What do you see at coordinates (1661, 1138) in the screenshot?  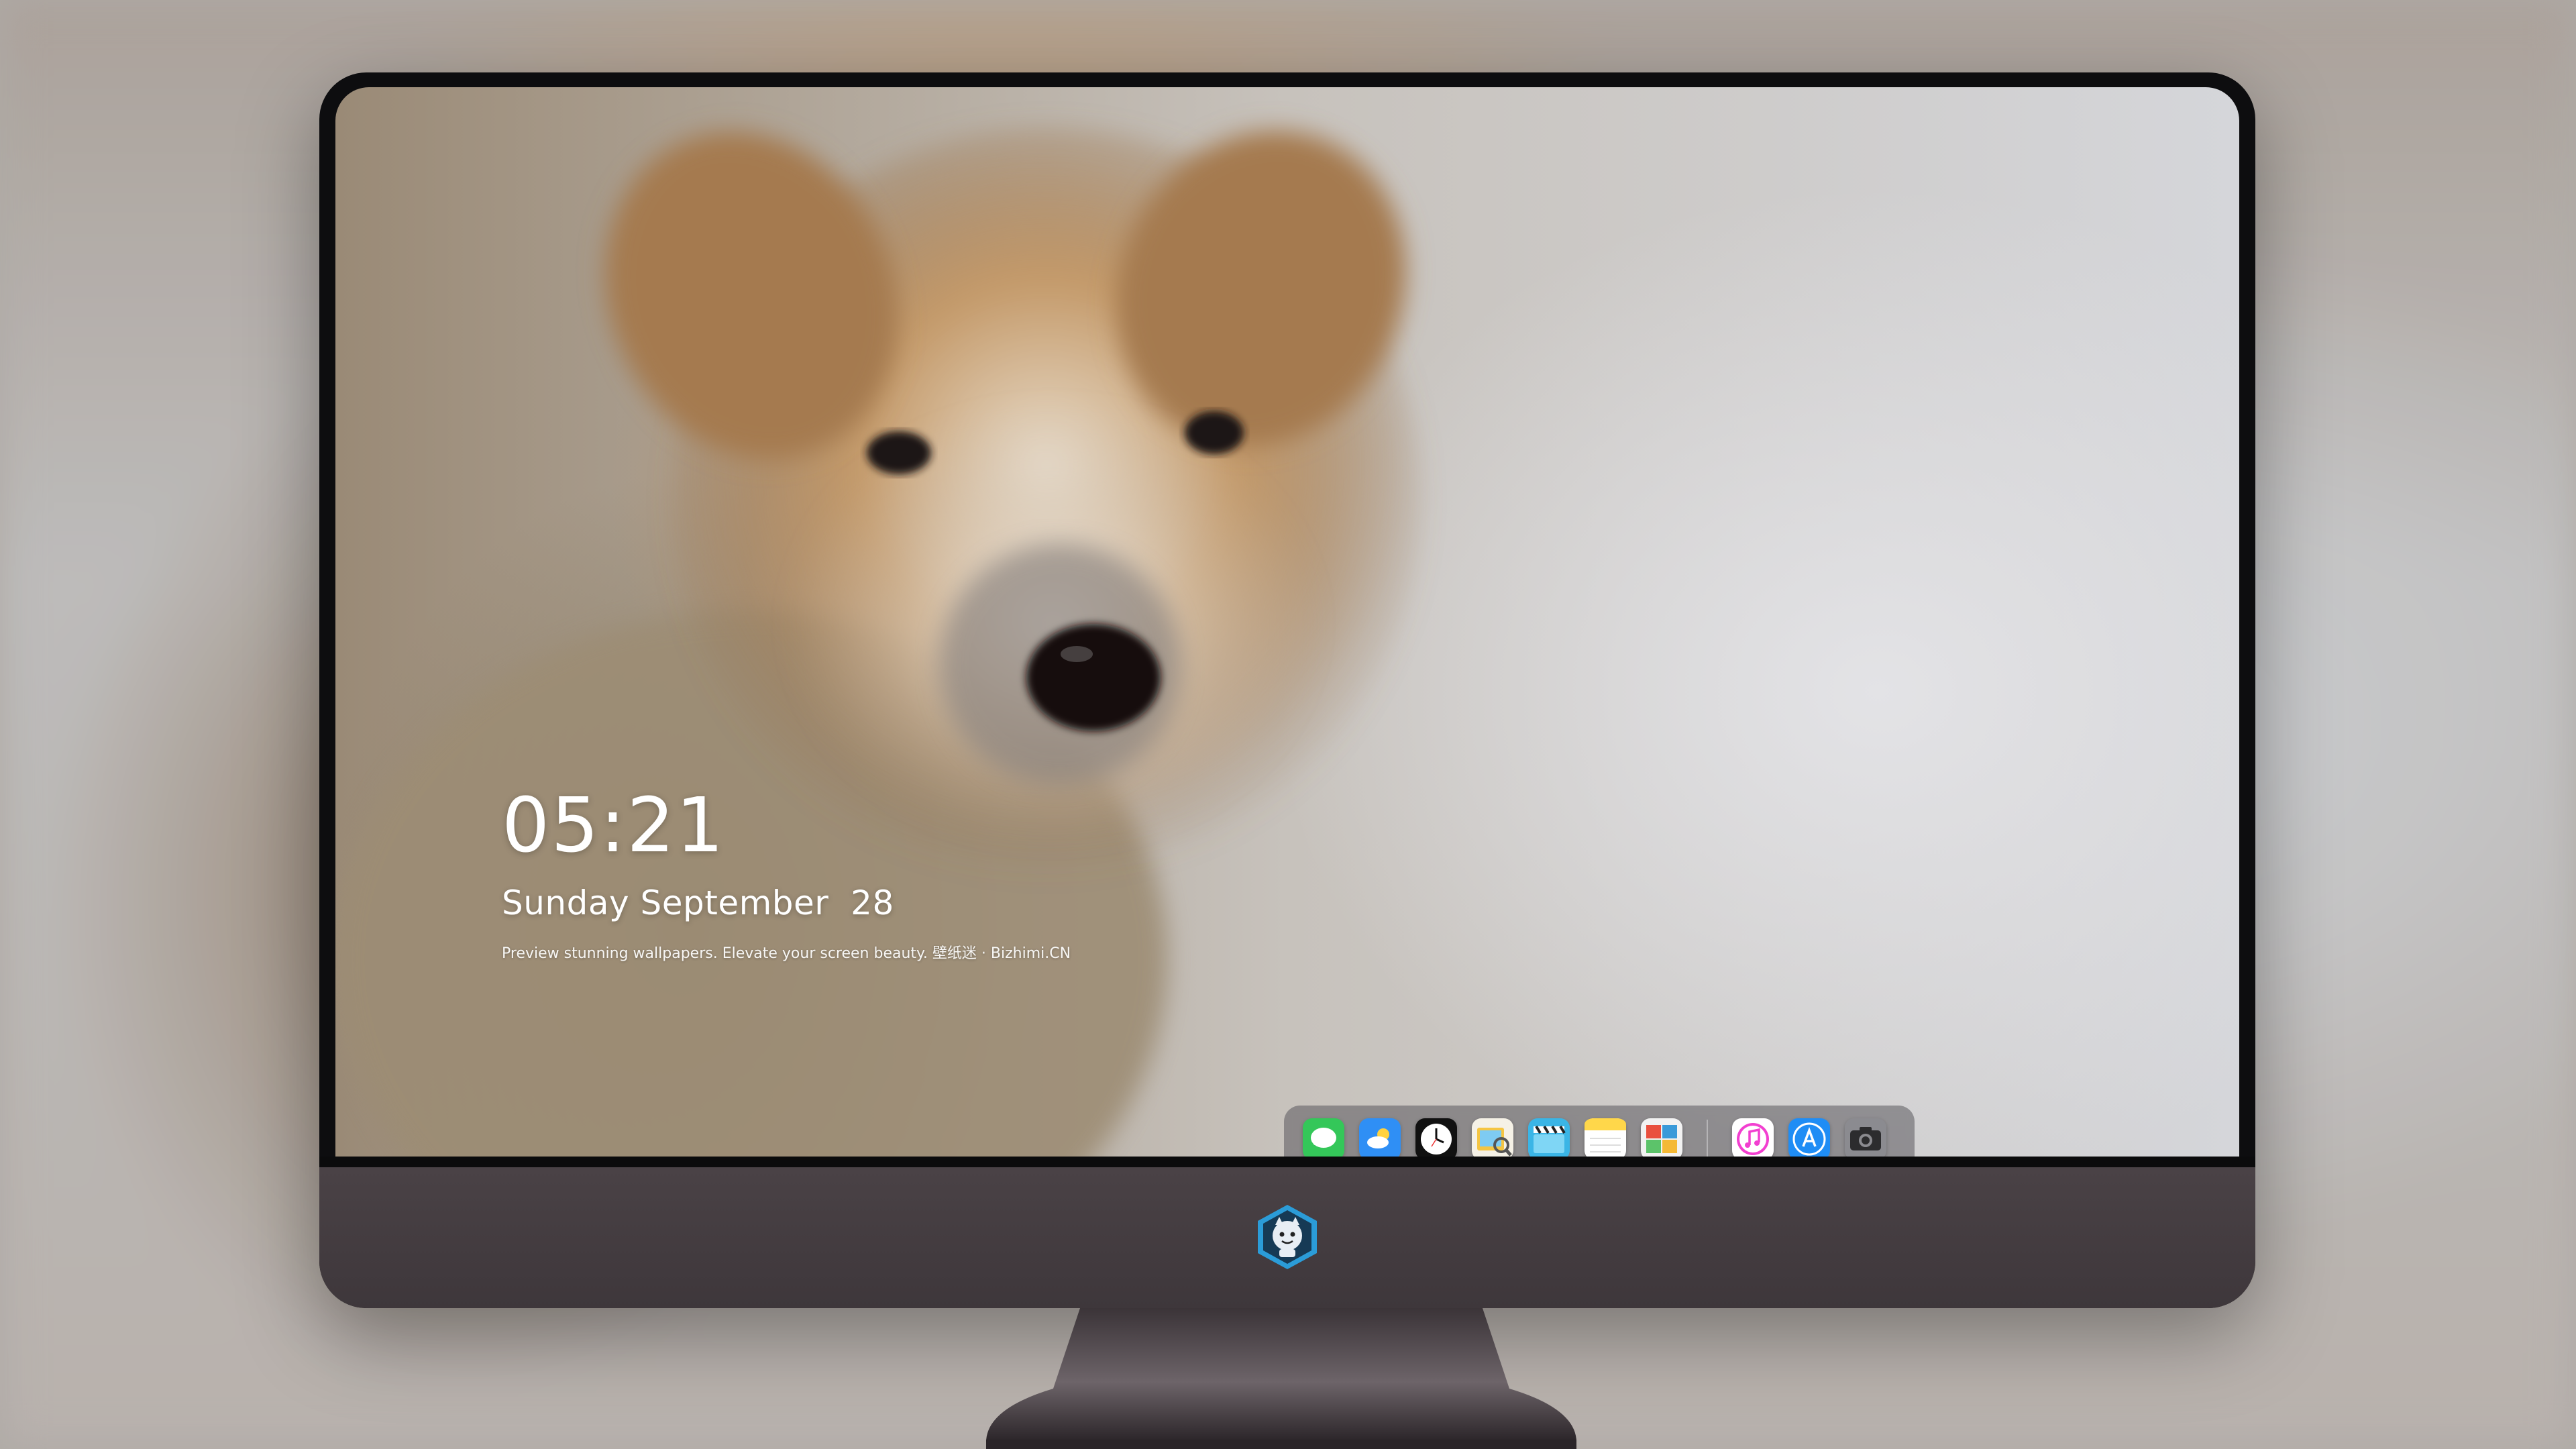 I see `photo-booth-icon` at bounding box center [1661, 1138].